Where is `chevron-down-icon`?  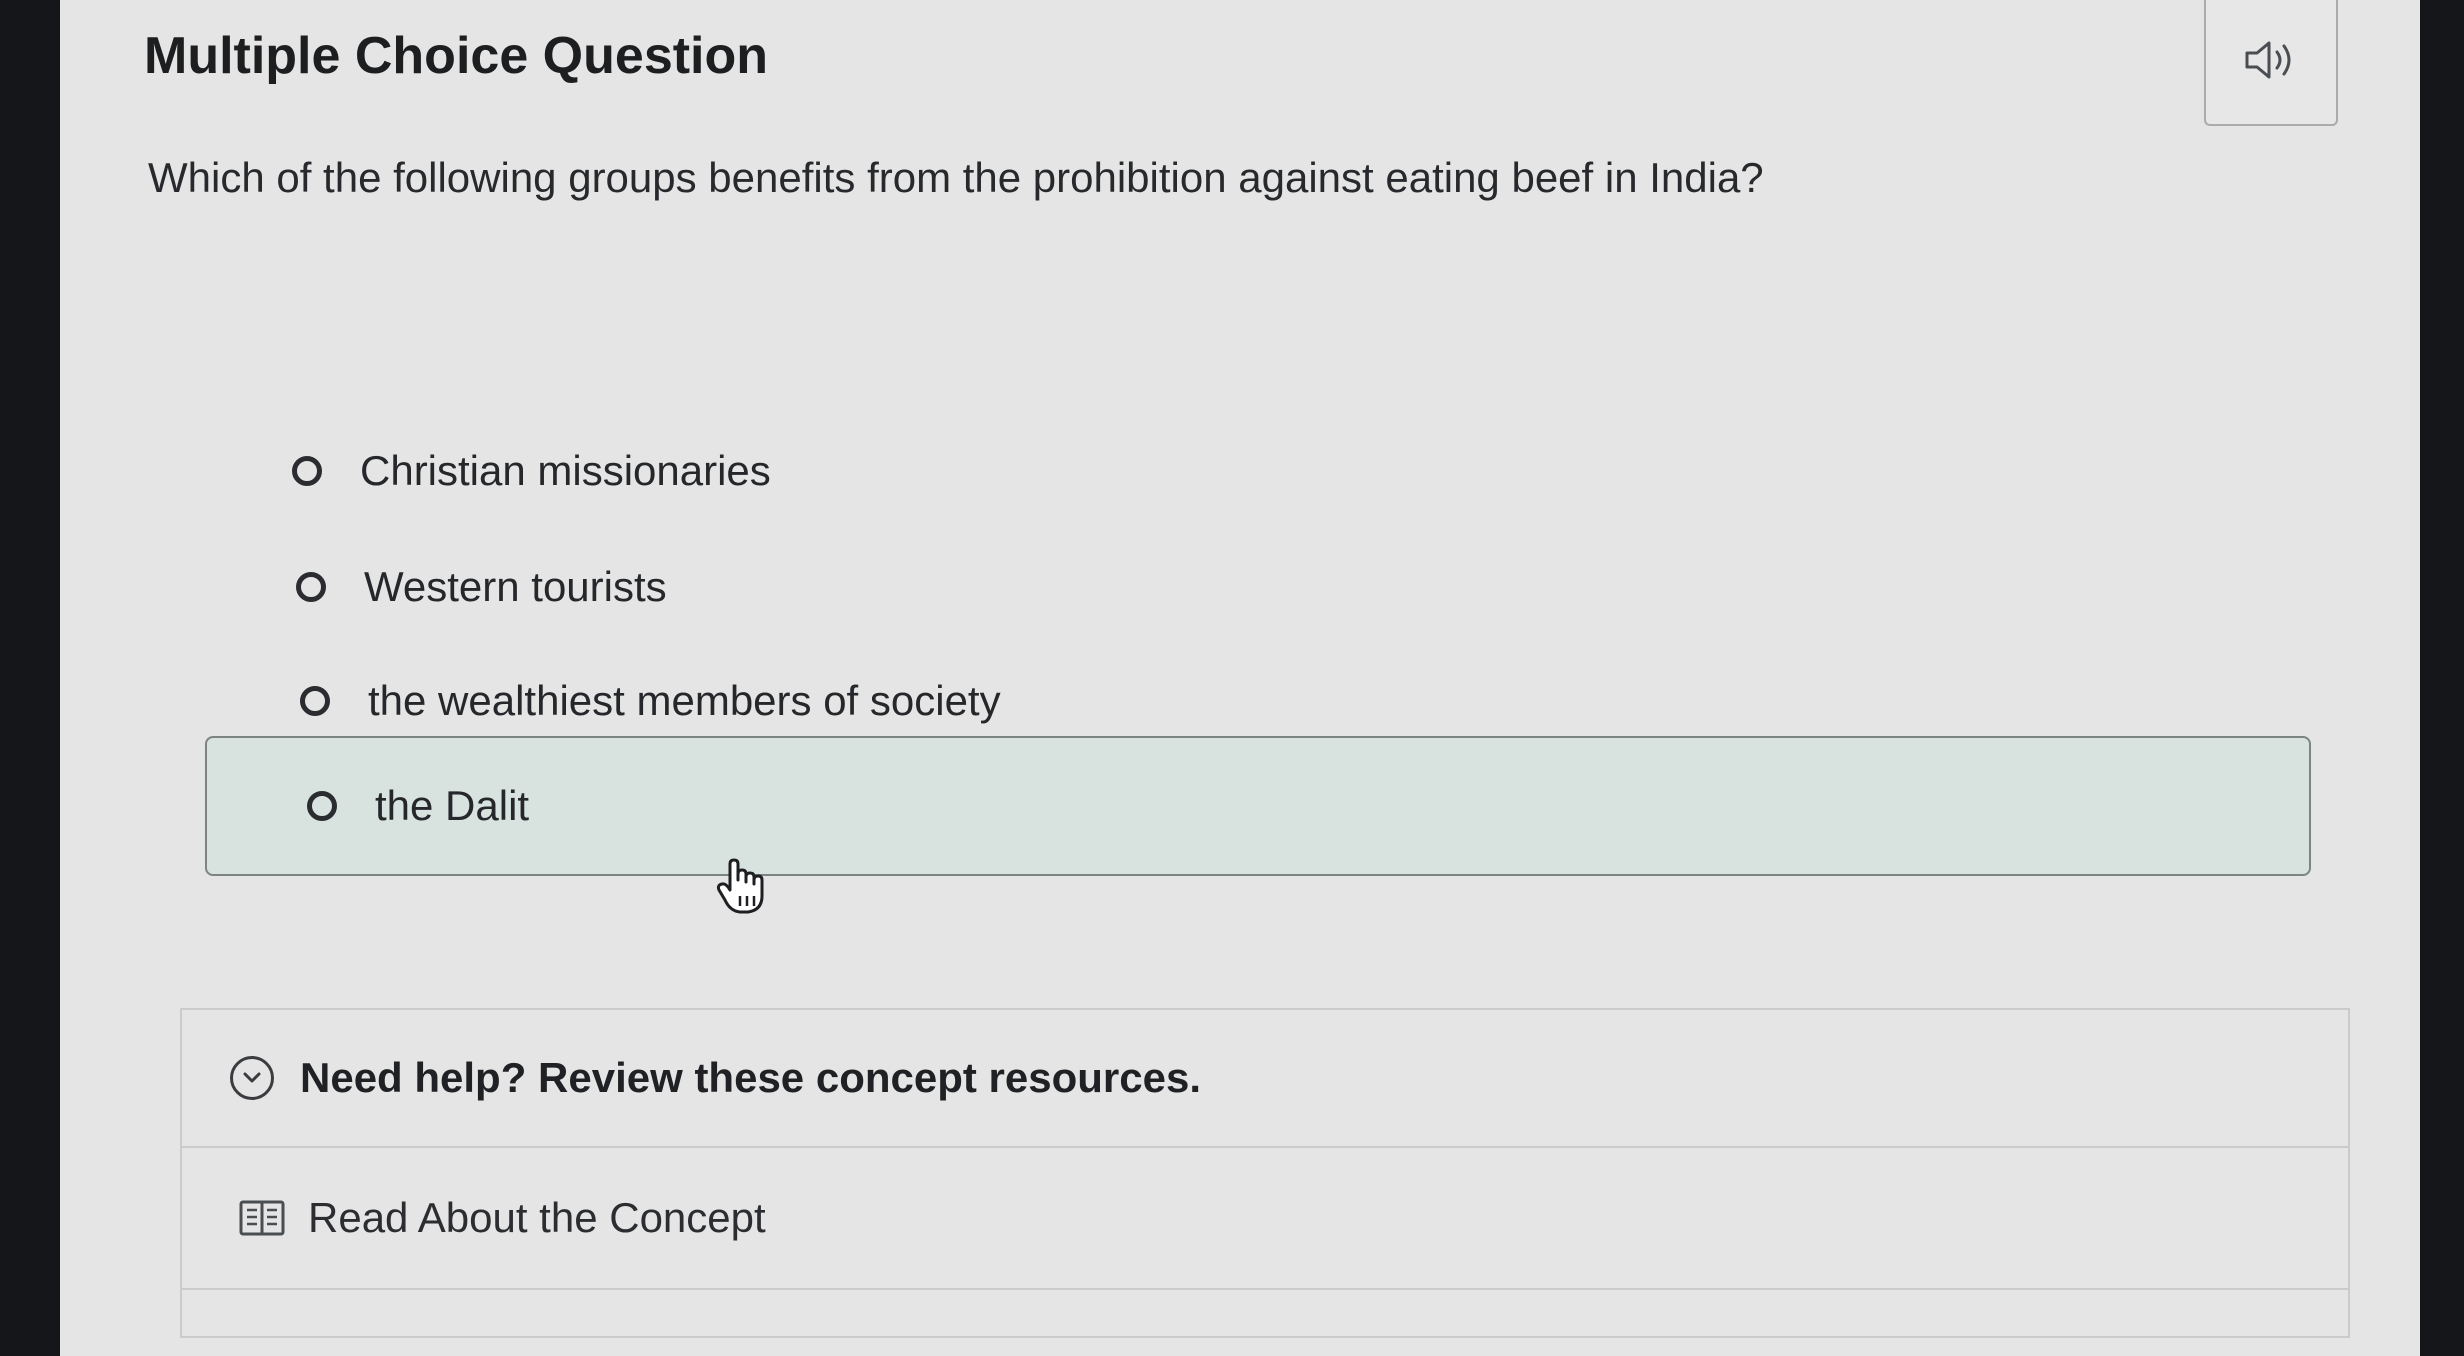
chevron-down-icon is located at coordinates (252, 1078).